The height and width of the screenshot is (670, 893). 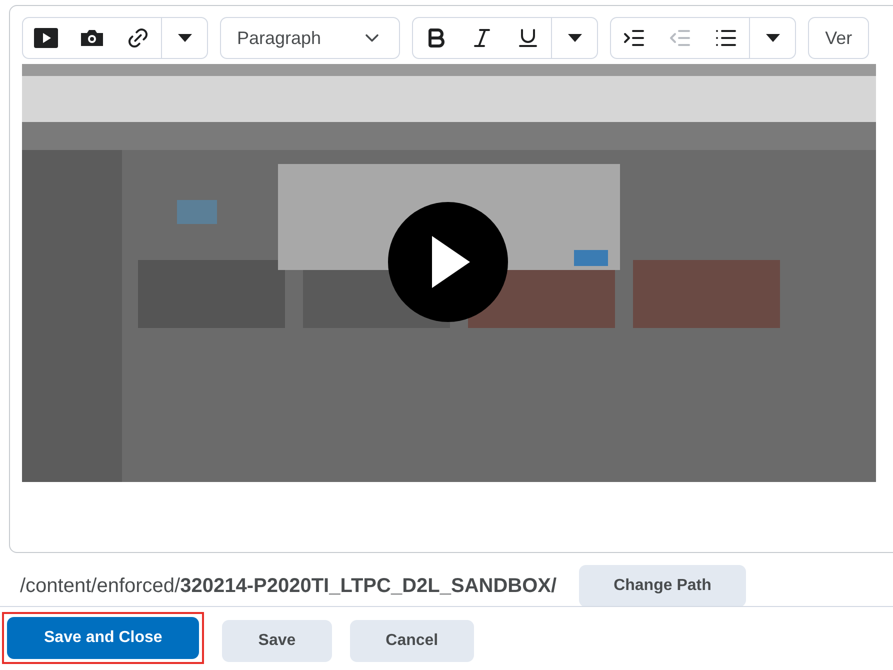 I want to click on format-select: Ver, so click(x=839, y=38).